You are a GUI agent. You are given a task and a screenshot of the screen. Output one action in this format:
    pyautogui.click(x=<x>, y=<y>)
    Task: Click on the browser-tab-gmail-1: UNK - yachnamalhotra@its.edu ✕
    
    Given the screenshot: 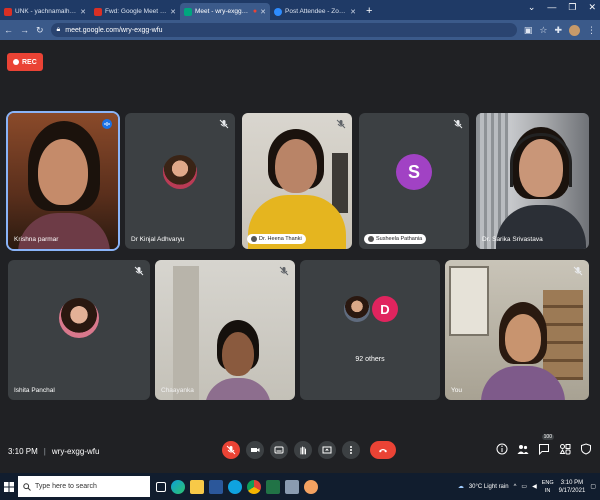 What is the action you would take?
    pyautogui.click(x=45, y=11)
    